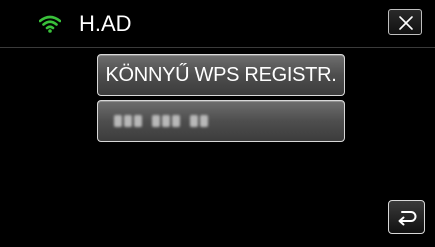 The width and height of the screenshot is (435, 247). Describe the element at coordinates (161, 122) in the screenshot. I see `blurred-pin-code` at that location.